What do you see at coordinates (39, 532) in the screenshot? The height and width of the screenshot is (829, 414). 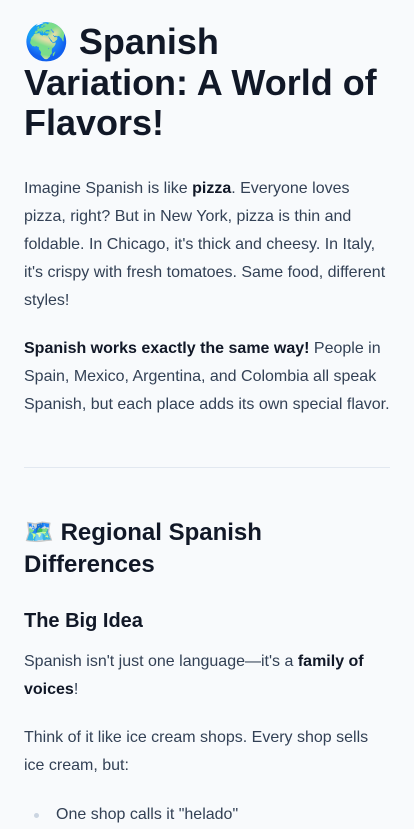 I see `map-icon: 🗺️` at bounding box center [39, 532].